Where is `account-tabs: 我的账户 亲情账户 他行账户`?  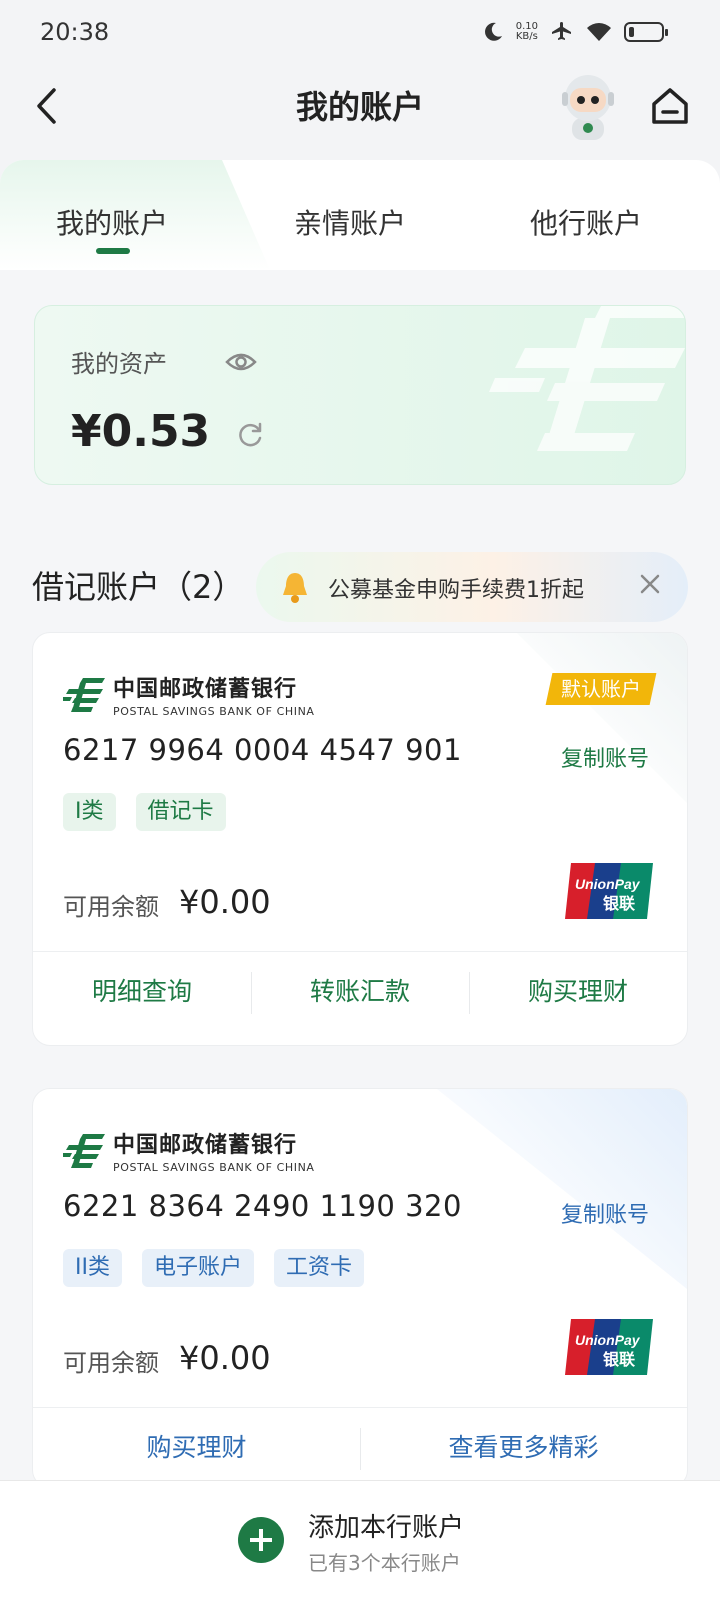
account-tabs: 我的账户 亲情账户 他行账户 is located at coordinates (360, 215).